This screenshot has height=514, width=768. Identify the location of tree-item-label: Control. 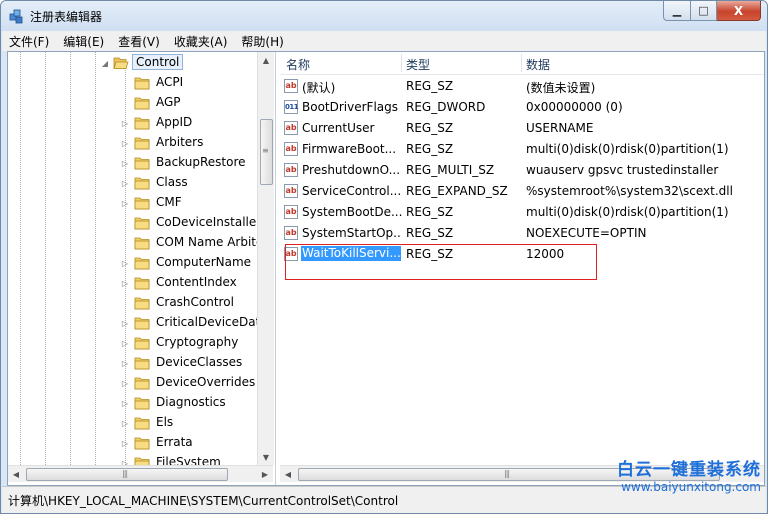
(158, 62).